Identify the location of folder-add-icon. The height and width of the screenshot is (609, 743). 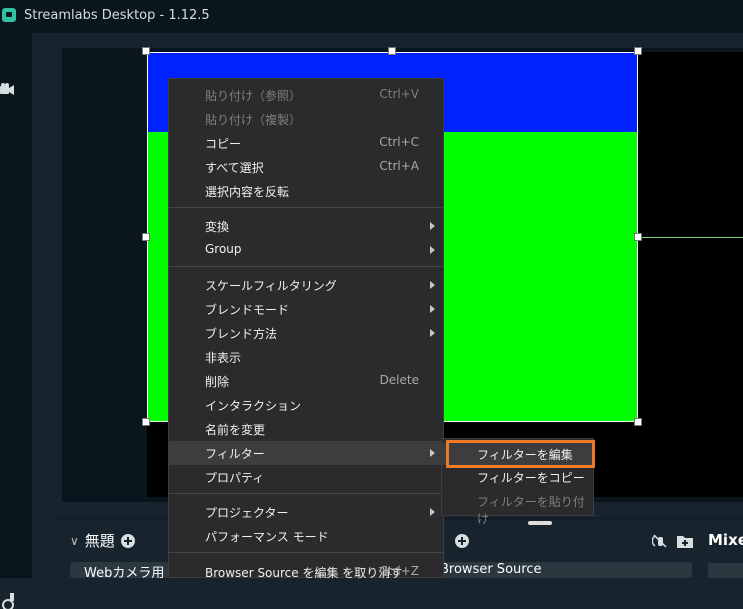
(685, 541).